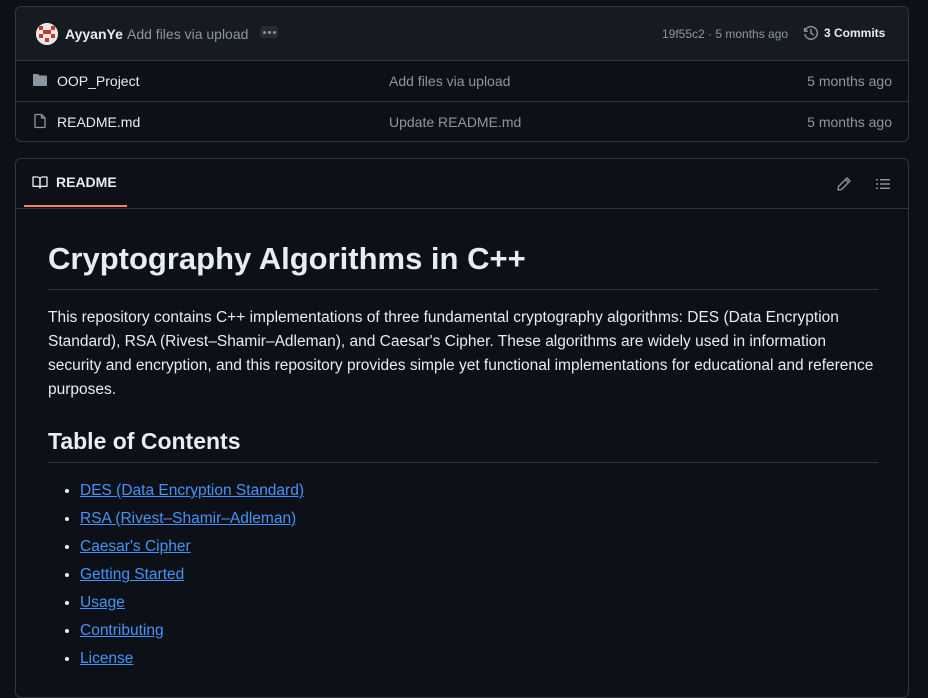 This screenshot has height=698, width=928. What do you see at coordinates (455, 122) in the screenshot?
I see `file-commit-message: Update README.md` at bounding box center [455, 122].